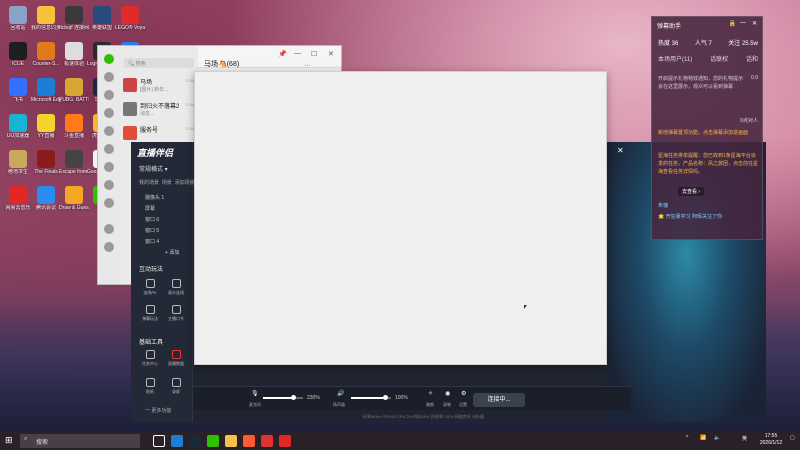 Image resolution: width=800 pixels, height=450 pixels. What do you see at coordinates (176, 290) in the screenshot?
I see `tool-audience-link: 观众连线` at bounding box center [176, 290].